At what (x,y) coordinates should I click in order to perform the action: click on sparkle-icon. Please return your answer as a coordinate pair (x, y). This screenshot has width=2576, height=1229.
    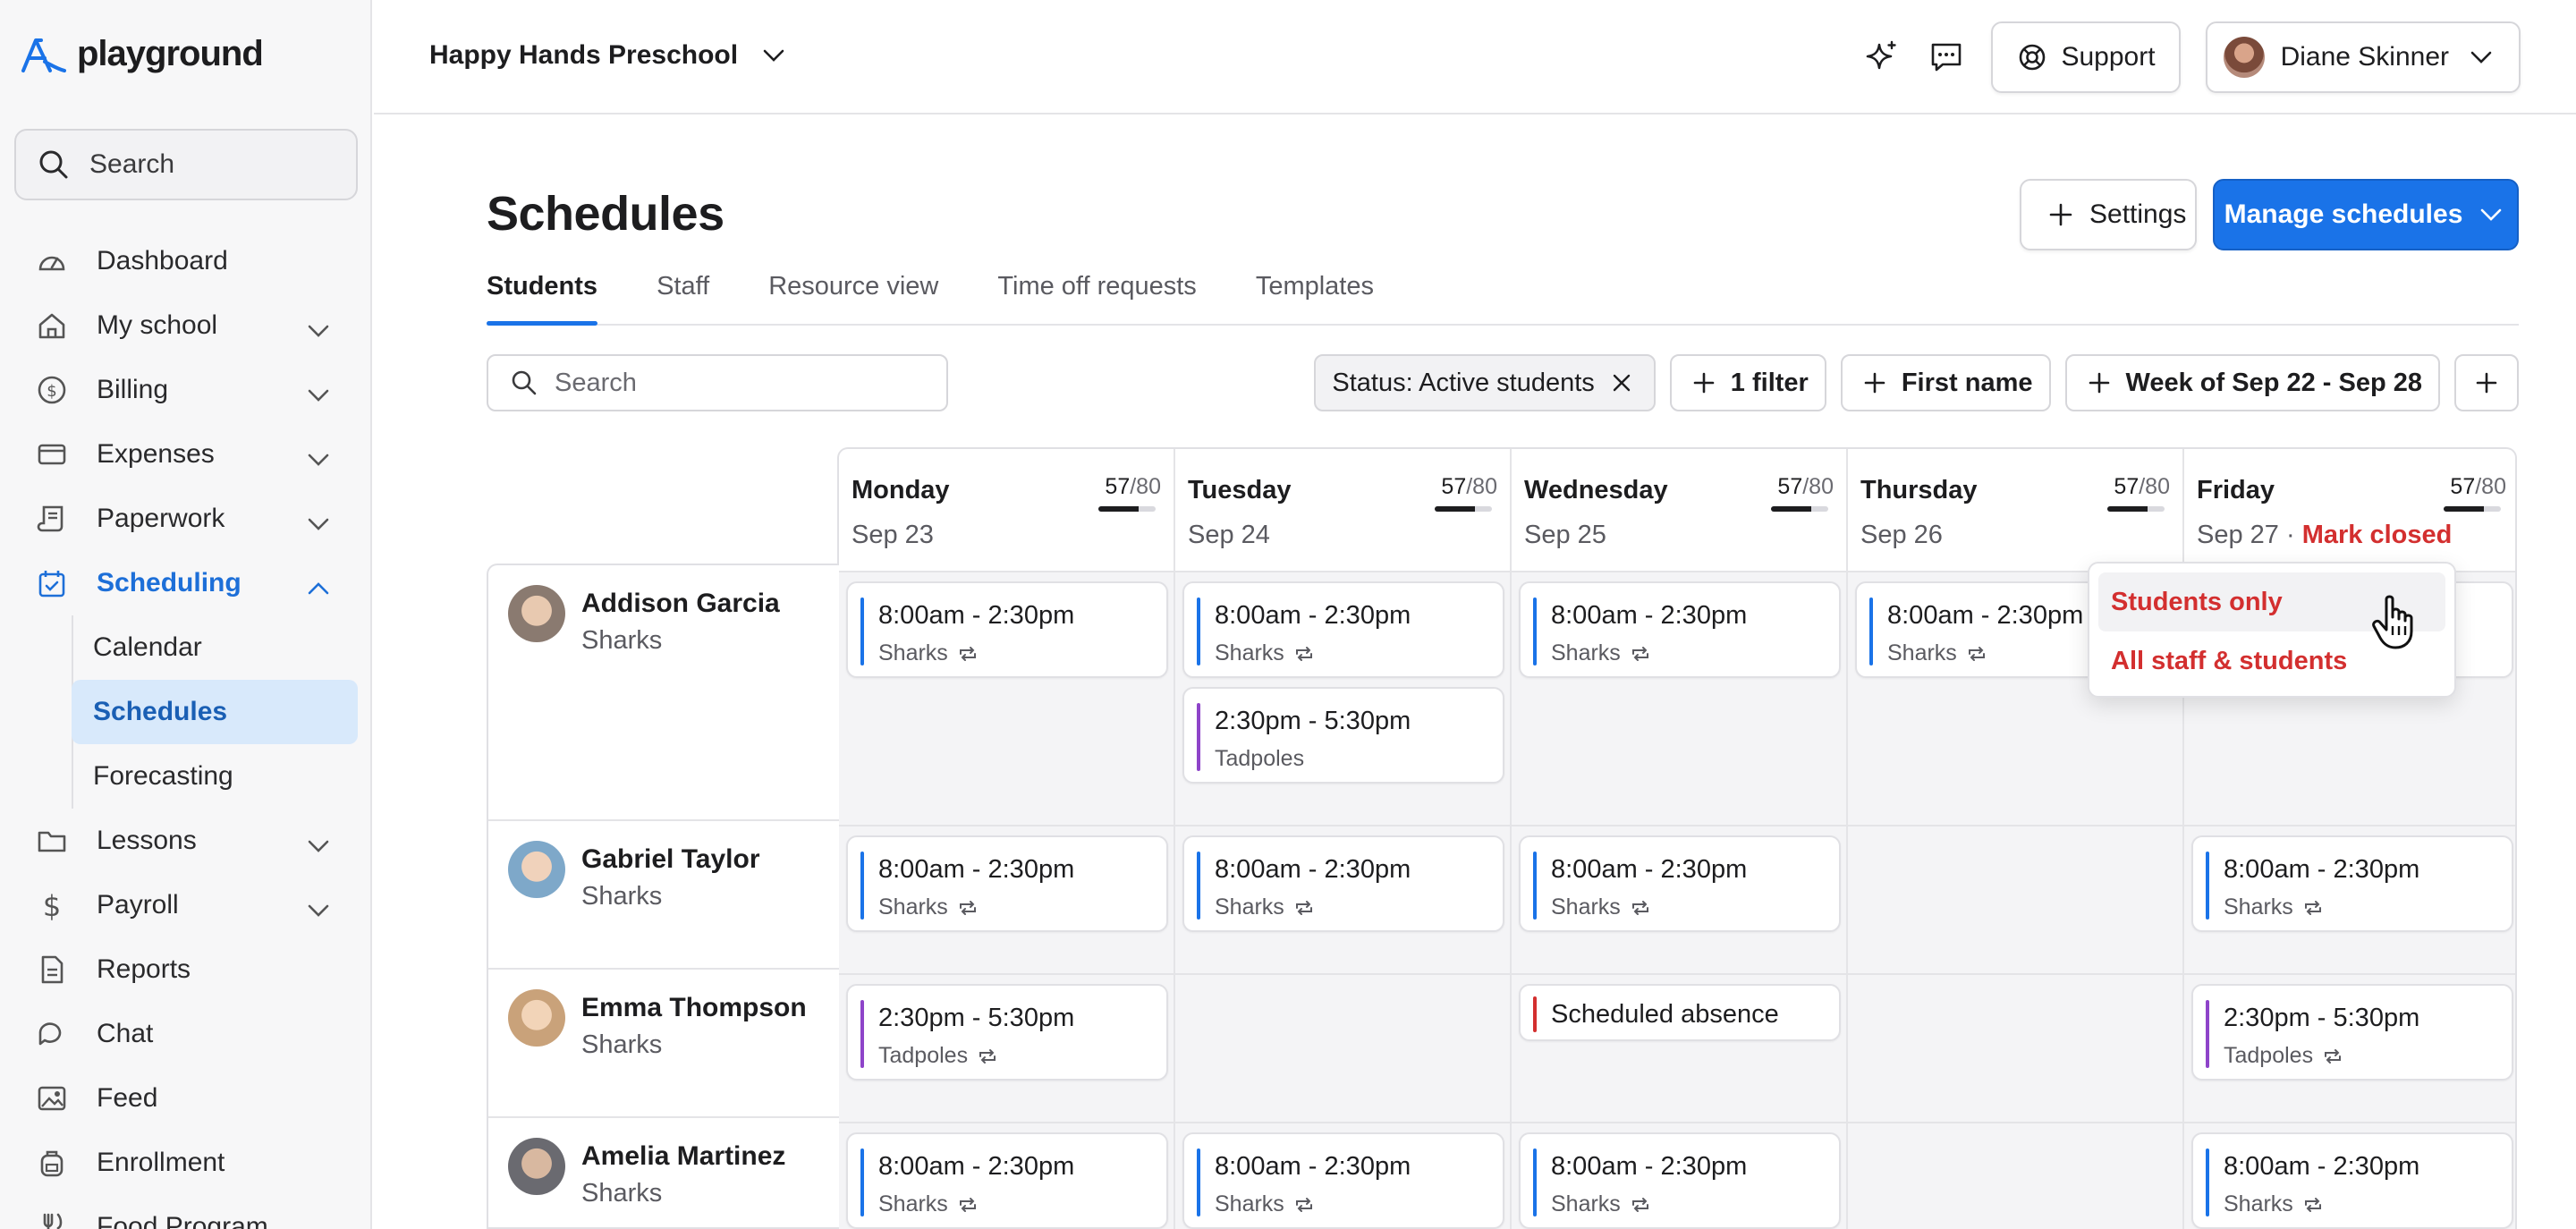
    Looking at the image, I should click on (1882, 57).